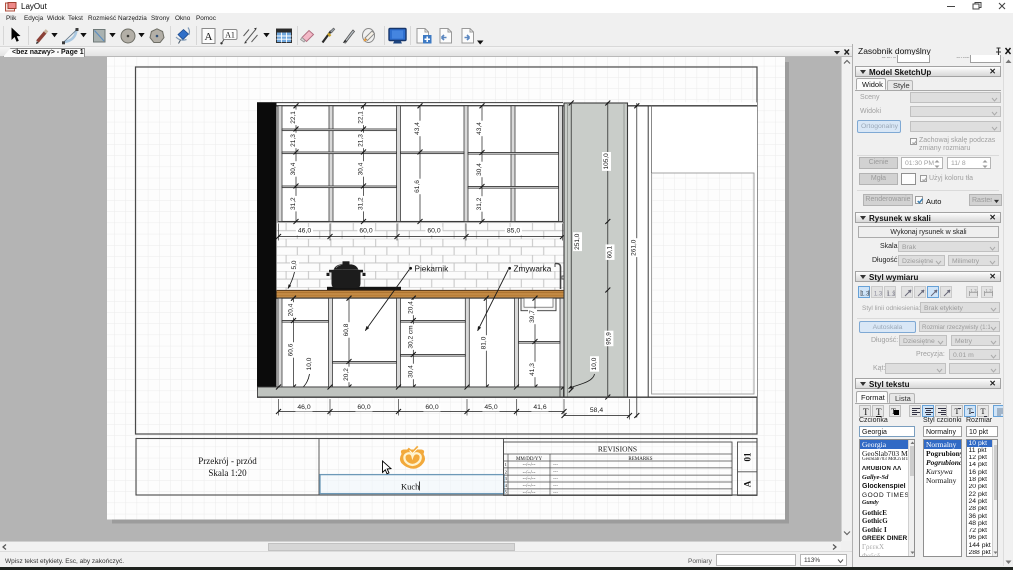 The height and width of the screenshot is (570, 1013). I want to click on svg-text: Kuch, so click(410, 487).